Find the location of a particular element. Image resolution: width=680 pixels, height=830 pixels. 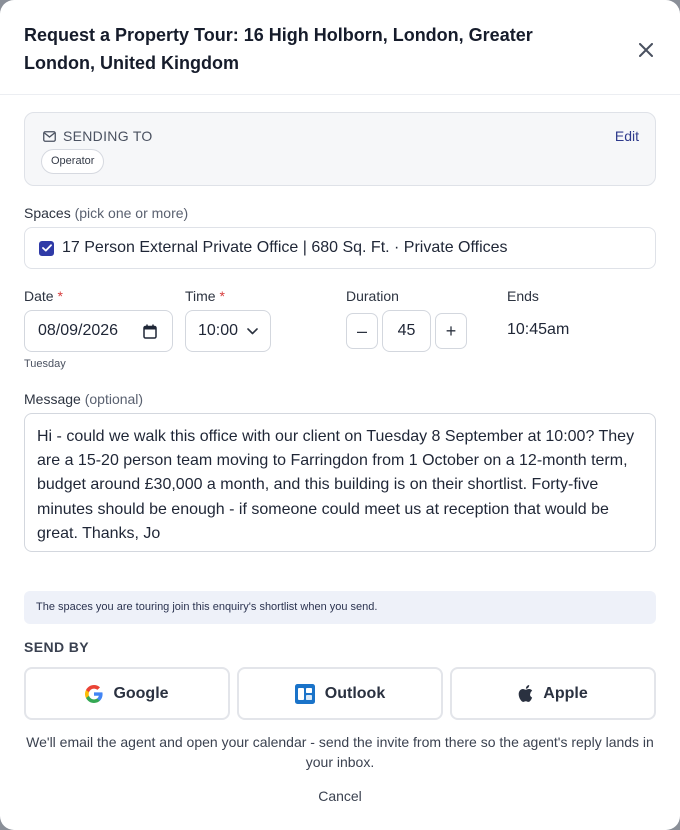

mail-icon is located at coordinates (49, 136).